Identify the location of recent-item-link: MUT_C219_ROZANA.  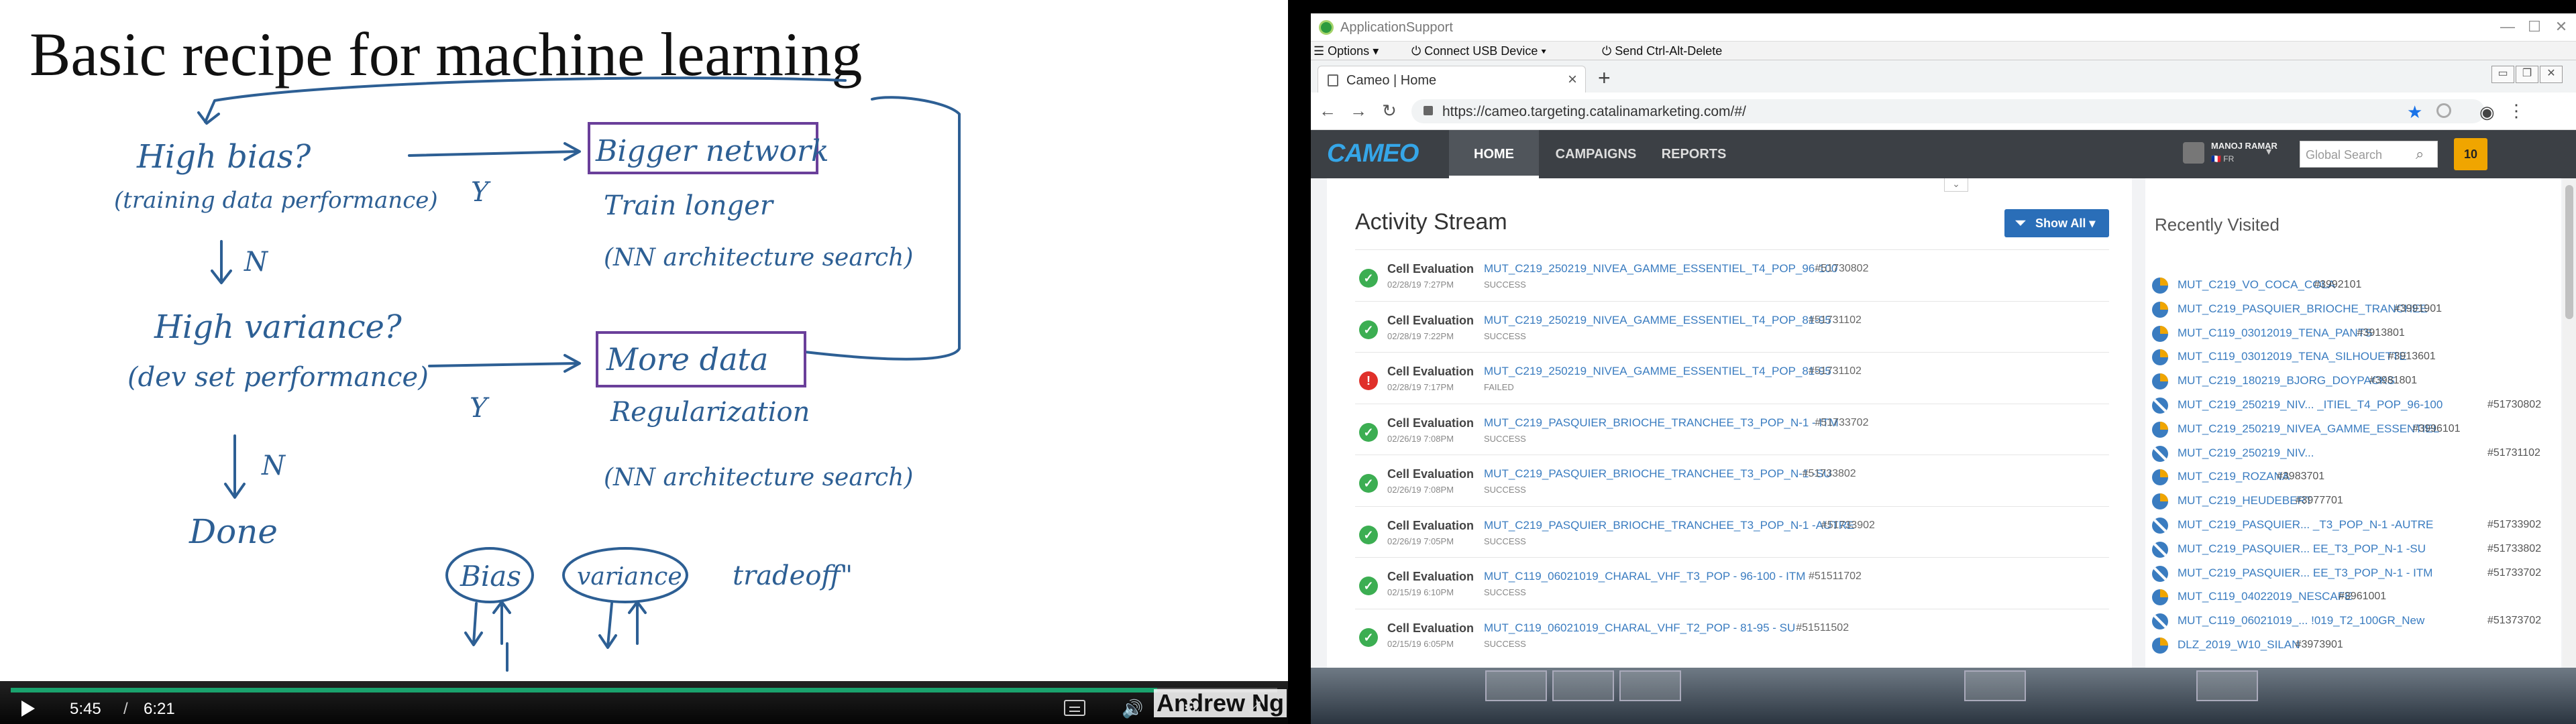
(2234, 476).